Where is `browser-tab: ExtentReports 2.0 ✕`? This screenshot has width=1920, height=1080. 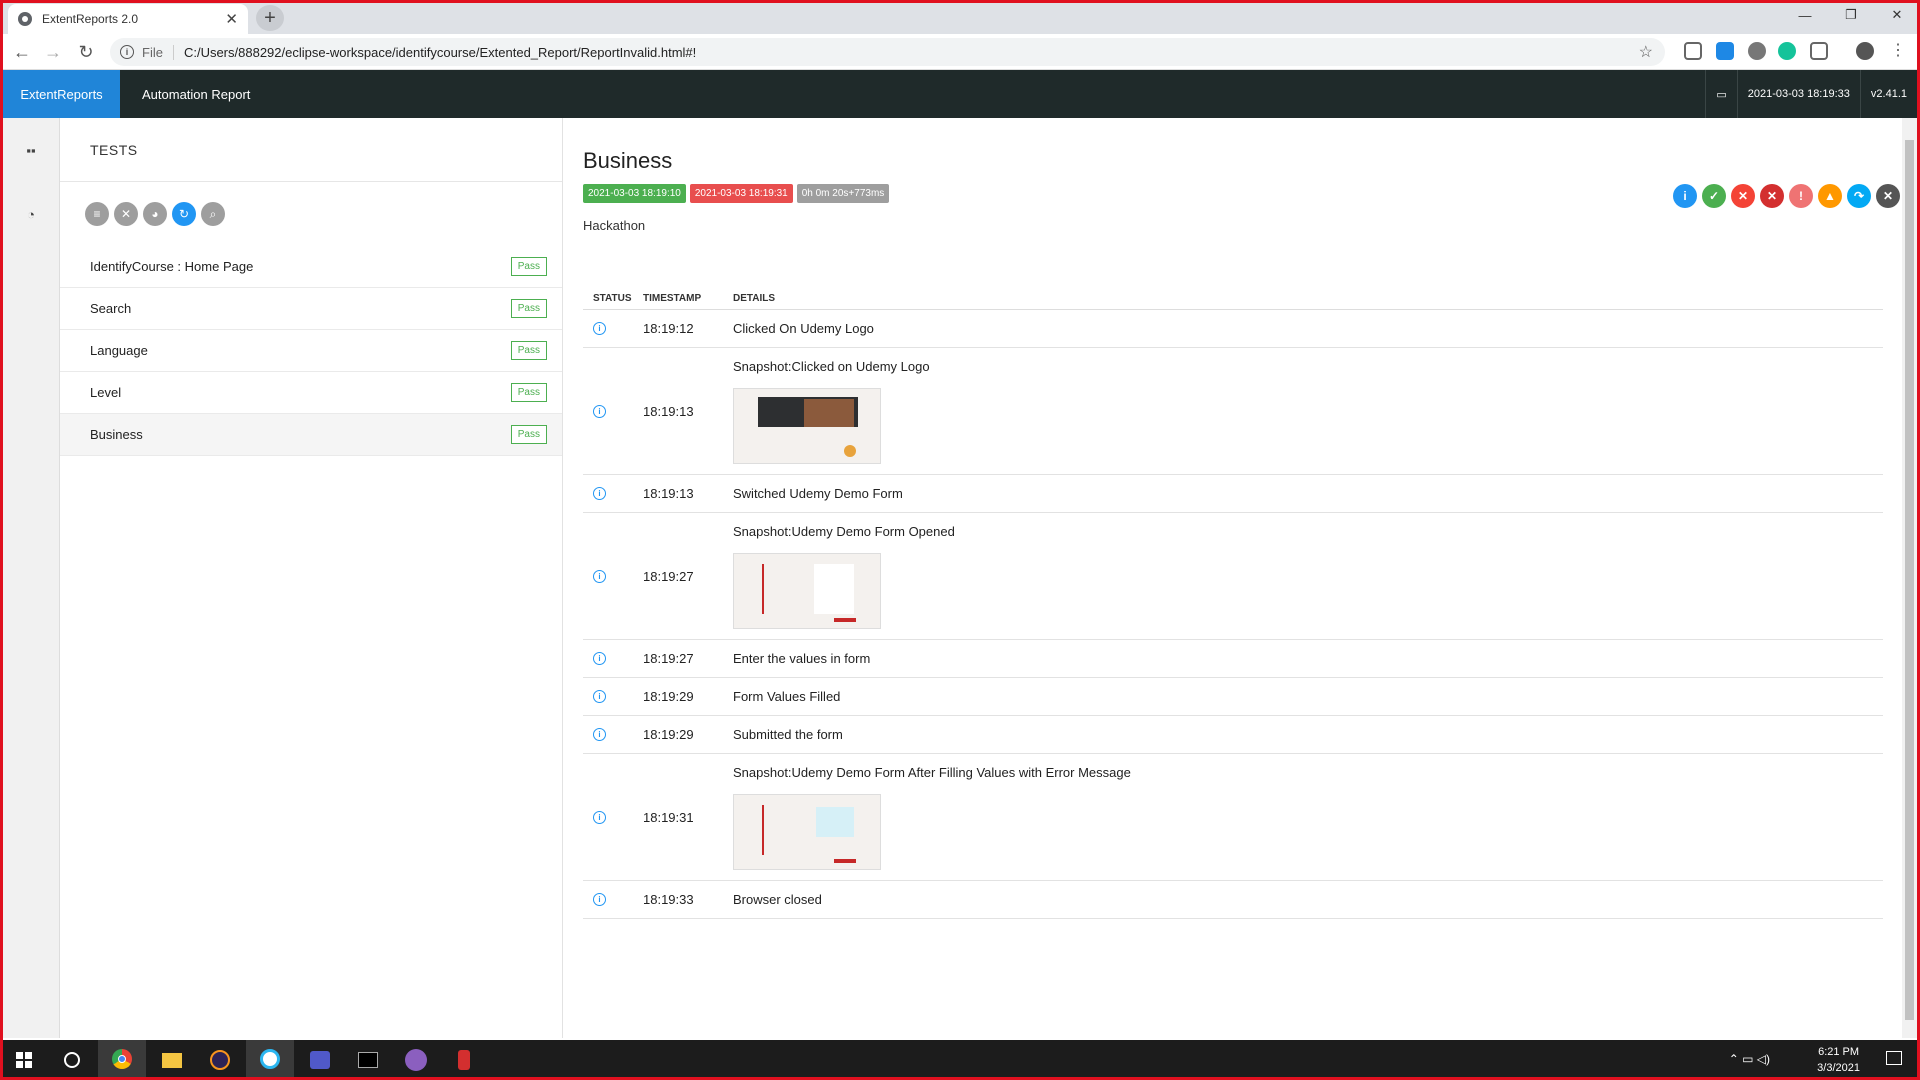
browser-tab: ExtentReports 2.0 ✕ is located at coordinates (128, 19).